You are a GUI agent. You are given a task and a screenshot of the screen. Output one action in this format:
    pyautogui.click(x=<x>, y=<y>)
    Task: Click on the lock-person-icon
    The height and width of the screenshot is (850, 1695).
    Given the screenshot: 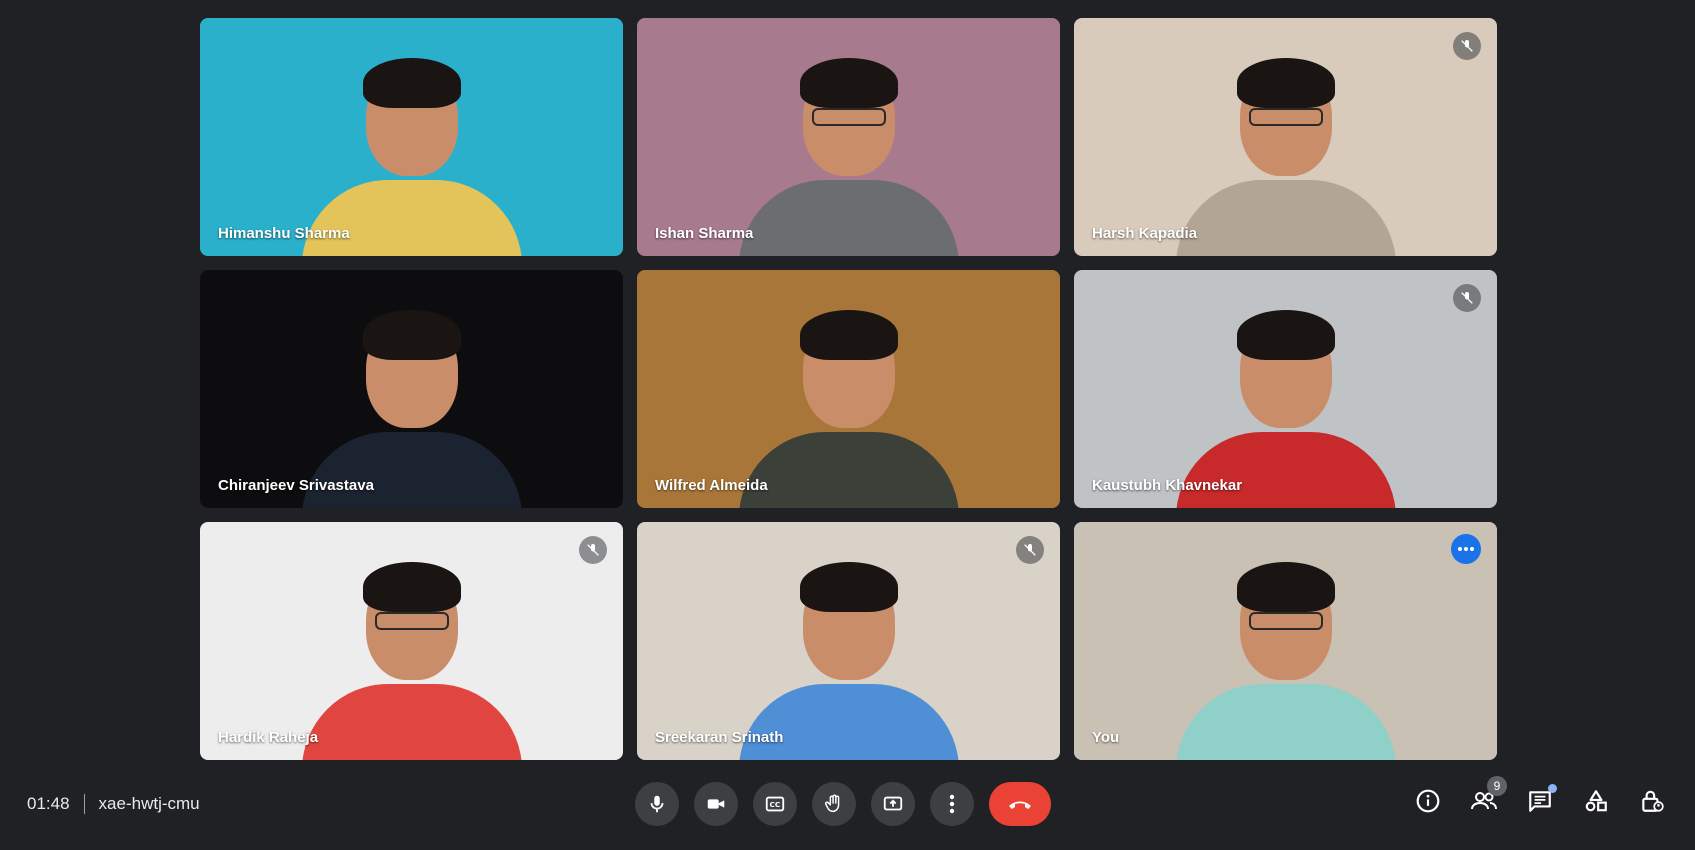 What is the action you would take?
    pyautogui.click(x=1653, y=801)
    